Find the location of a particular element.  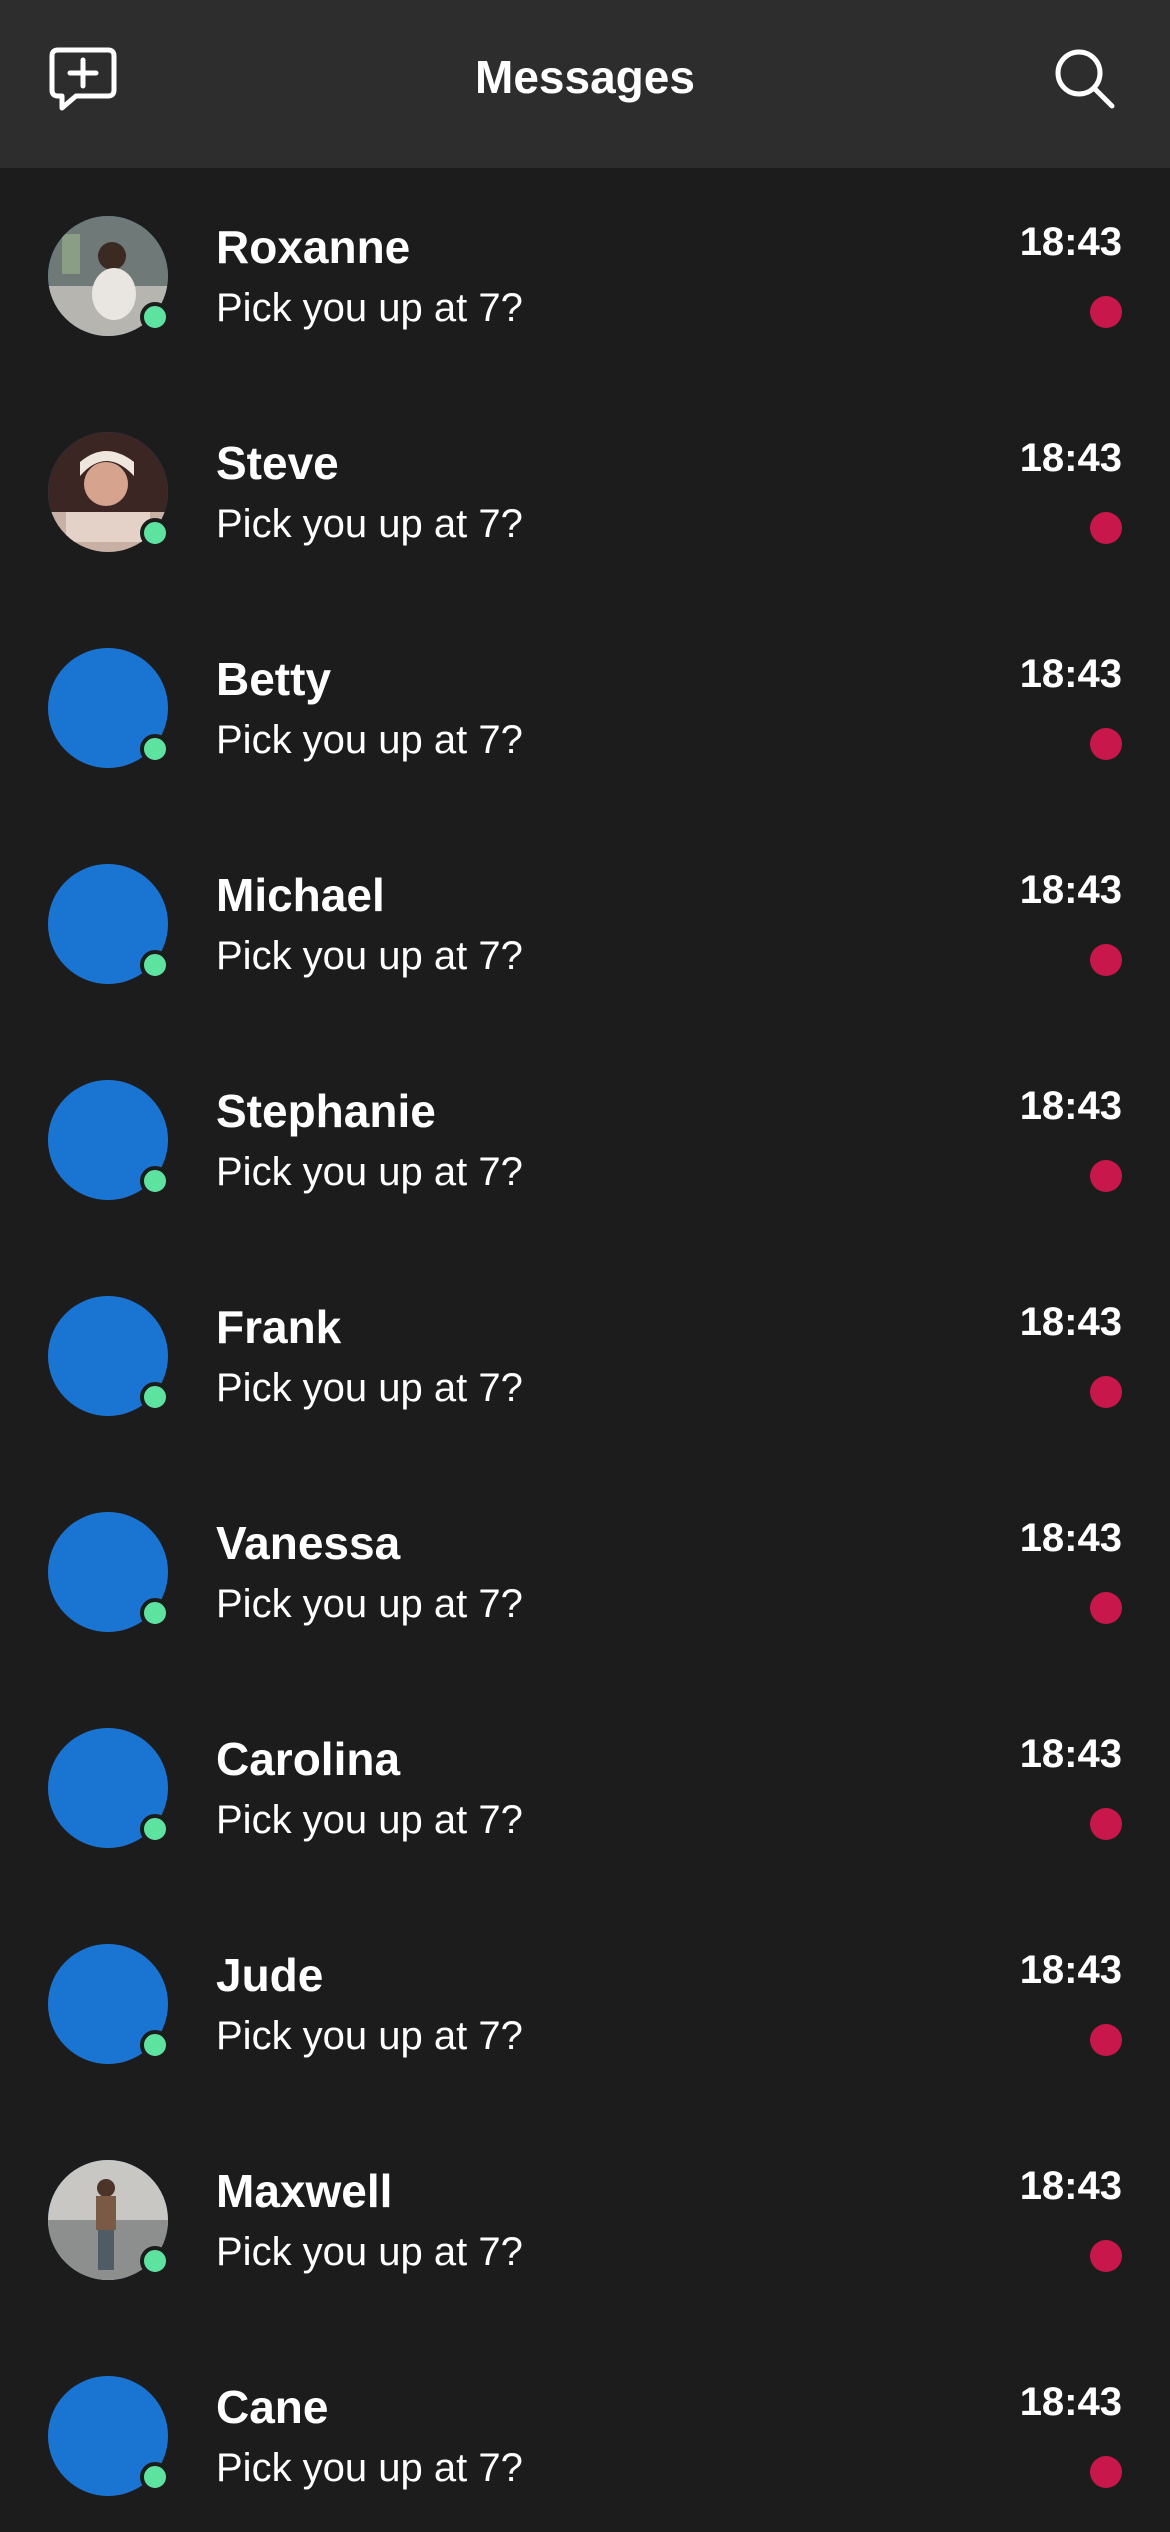

page-title: Messages is located at coordinates (585, 77).